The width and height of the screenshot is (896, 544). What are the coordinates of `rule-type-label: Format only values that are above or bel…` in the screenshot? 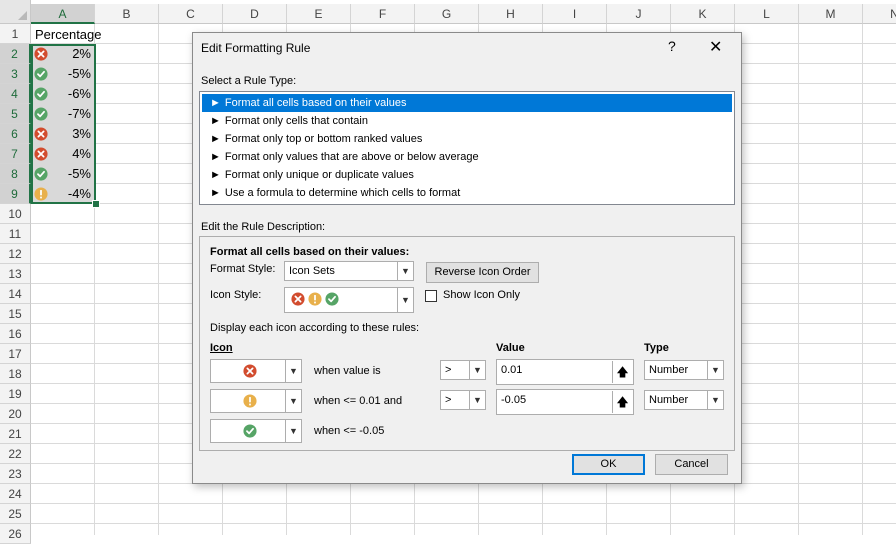 It's located at (351, 157).